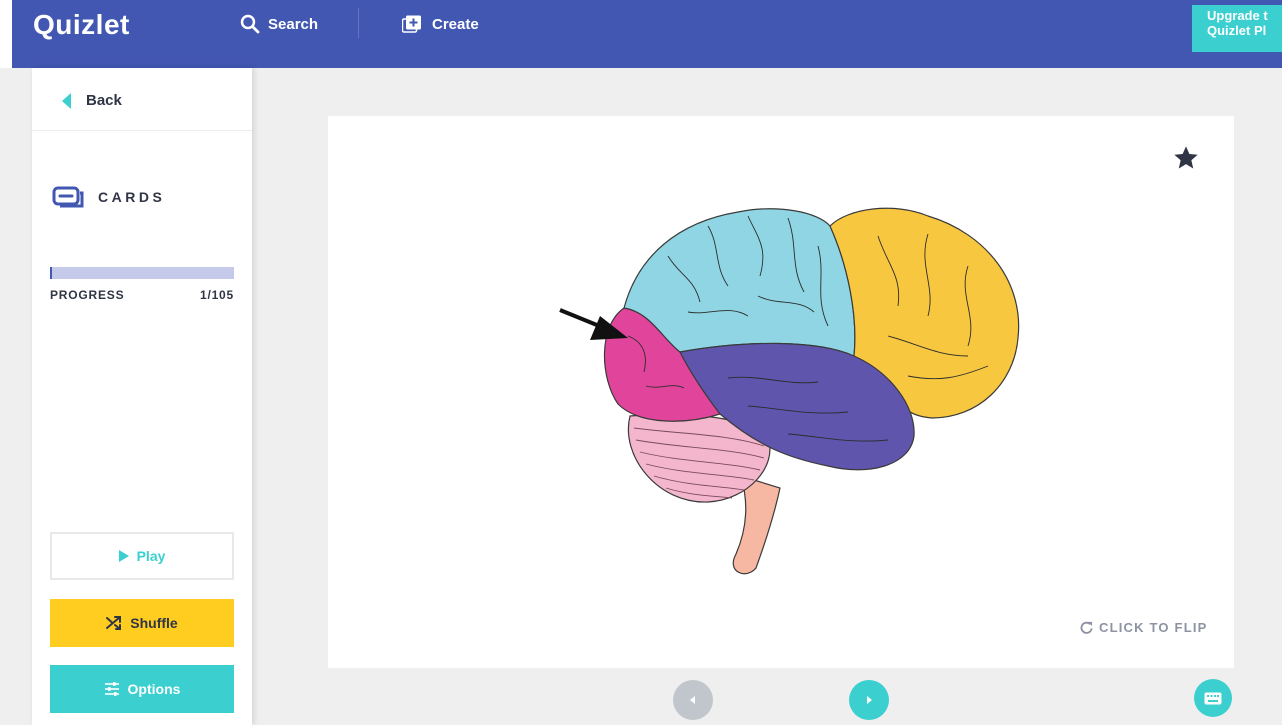 This screenshot has height=725, width=1282. What do you see at coordinates (1237, 15) in the screenshot?
I see `upgrade-line-1: Upgrade t` at bounding box center [1237, 15].